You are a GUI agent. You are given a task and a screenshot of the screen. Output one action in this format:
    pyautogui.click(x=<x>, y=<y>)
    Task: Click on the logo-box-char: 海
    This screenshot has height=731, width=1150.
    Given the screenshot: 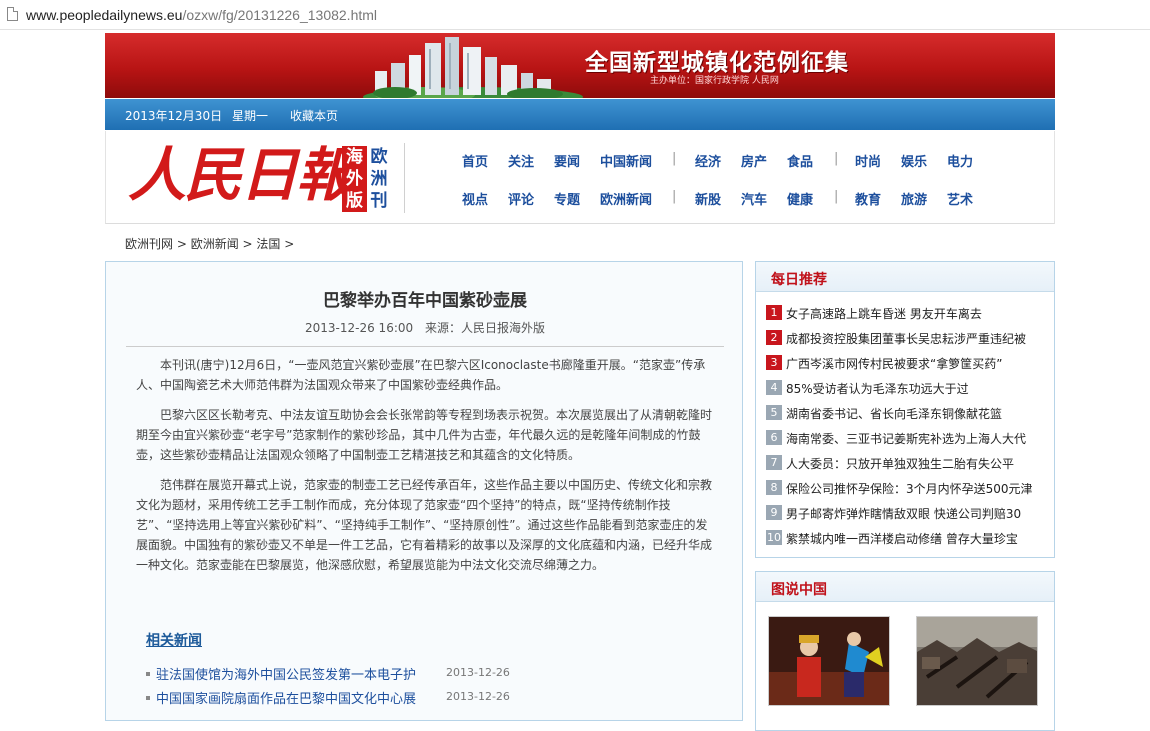 What is the action you would take?
    pyautogui.click(x=354, y=157)
    